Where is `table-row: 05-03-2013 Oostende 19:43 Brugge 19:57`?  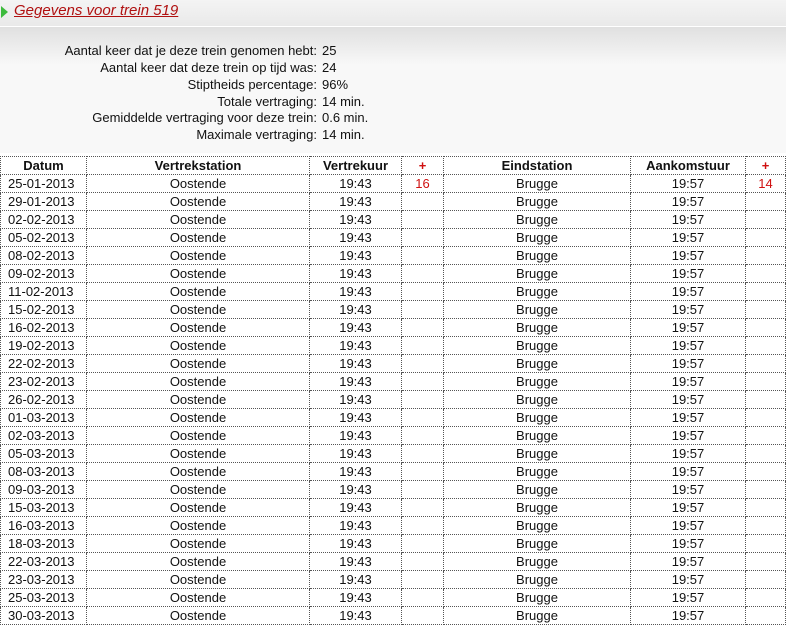 table-row: 05-03-2013 Oostende 19:43 Brugge 19:57 is located at coordinates (393, 453).